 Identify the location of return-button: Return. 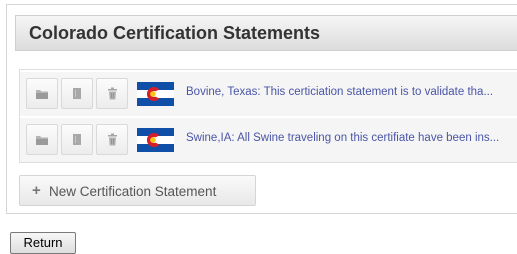
(43, 243).